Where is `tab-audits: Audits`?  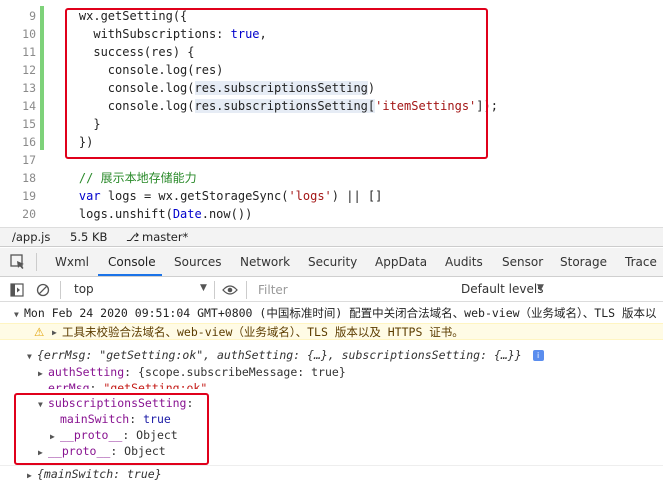
tab-audits: Audits is located at coordinates (464, 262).